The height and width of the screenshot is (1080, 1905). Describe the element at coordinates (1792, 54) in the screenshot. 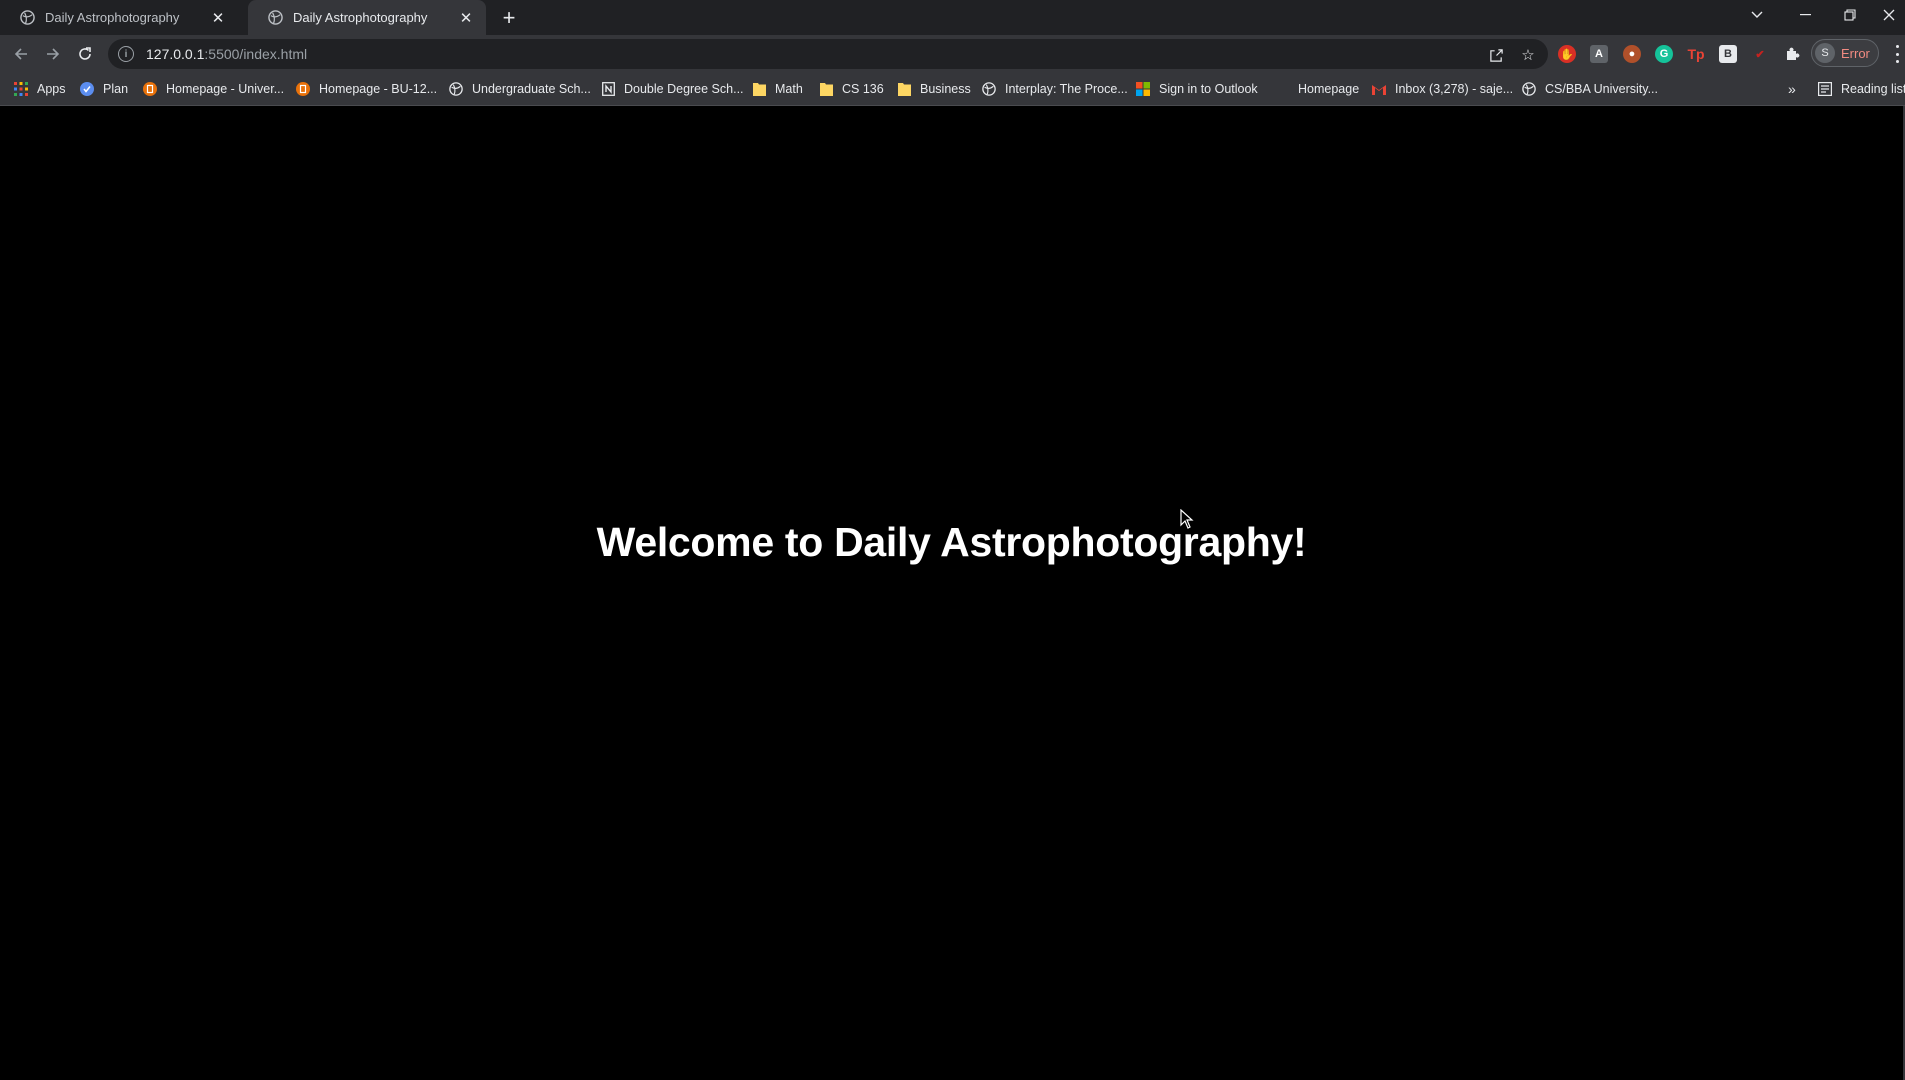

I see `puzzle-extensions-icon` at that location.